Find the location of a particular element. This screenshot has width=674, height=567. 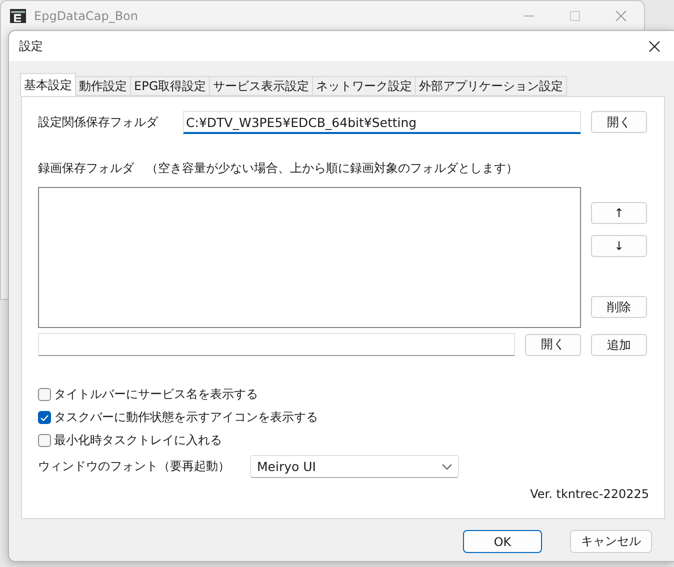

window-title: EpgDataCap_Bon is located at coordinates (86, 16).